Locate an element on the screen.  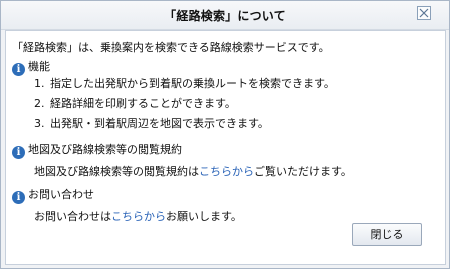
terms-text-after: ご覧いただけます。 is located at coordinates (303, 171).